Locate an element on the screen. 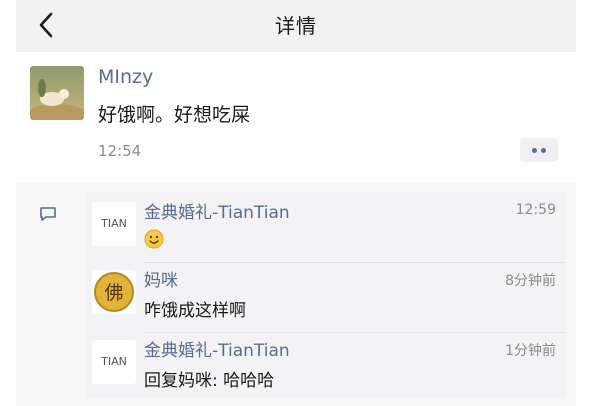 This screenshot has height=406, width=600. comment-text: 回复妈咪: 哈哈哈 is located at coordinates (209, 381).